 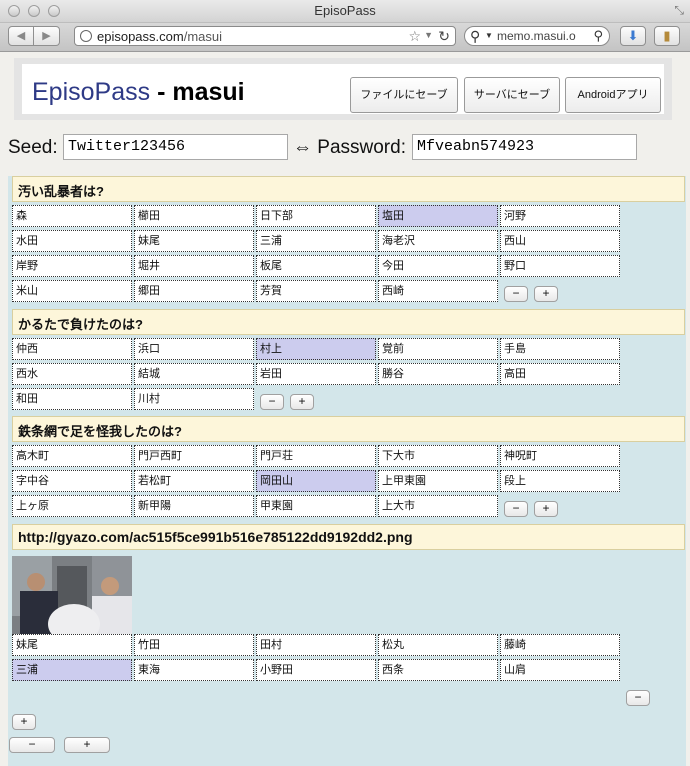 I want to click on double-arrow-icon: ⇔, so click(x=302, y=147).